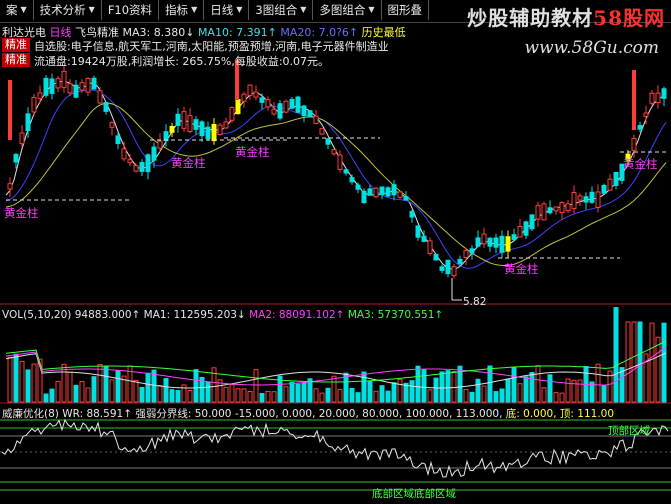 The width and height of the screenshot is (671, 504). Describe the element at coordinates (252, 152) in the screenshot. I see `golden-label: 黄金柱` at that location.